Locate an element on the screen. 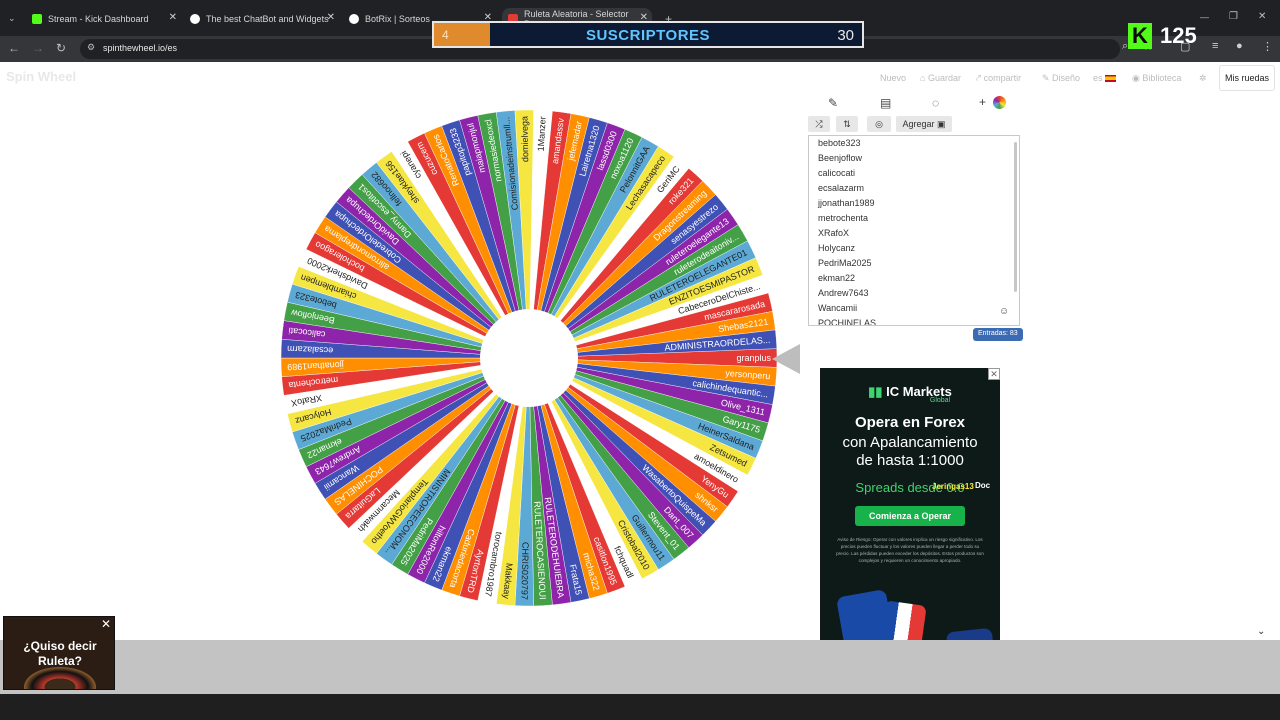  entry-item: Beenjoflow is located at coordinates (840, 158).